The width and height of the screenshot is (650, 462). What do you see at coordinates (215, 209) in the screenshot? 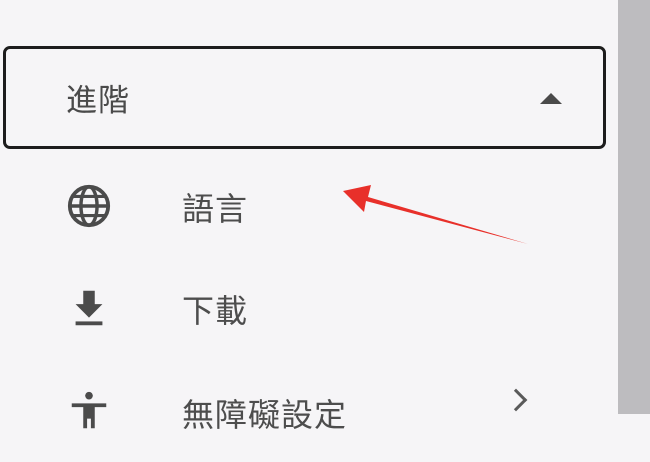
I see `menu-item-label: 語言` at bounding box center [215, 209].